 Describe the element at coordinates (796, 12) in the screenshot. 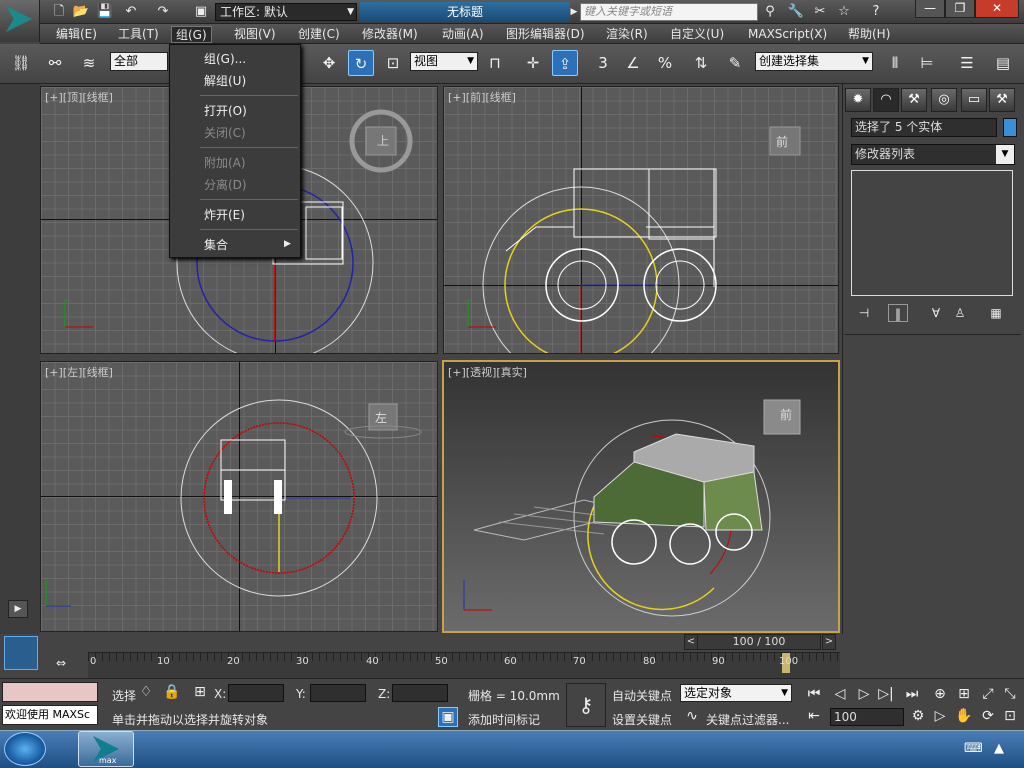

I see `wrench-icon: 🔧` at that location.